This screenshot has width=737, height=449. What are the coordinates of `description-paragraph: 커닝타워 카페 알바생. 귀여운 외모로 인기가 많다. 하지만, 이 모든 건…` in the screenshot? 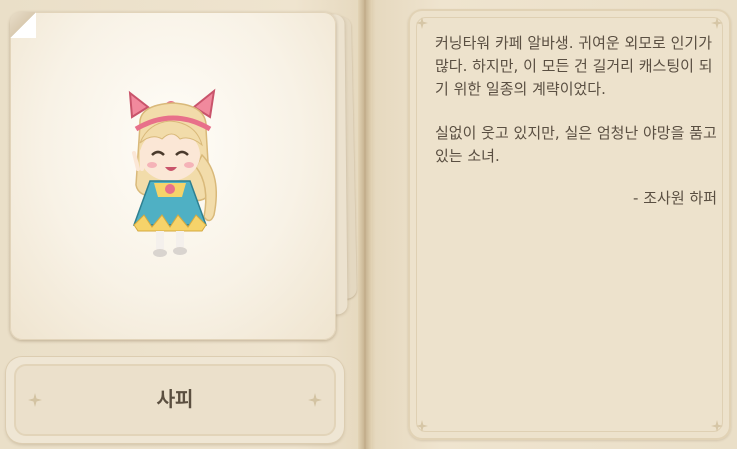 It's located at (574, 66).